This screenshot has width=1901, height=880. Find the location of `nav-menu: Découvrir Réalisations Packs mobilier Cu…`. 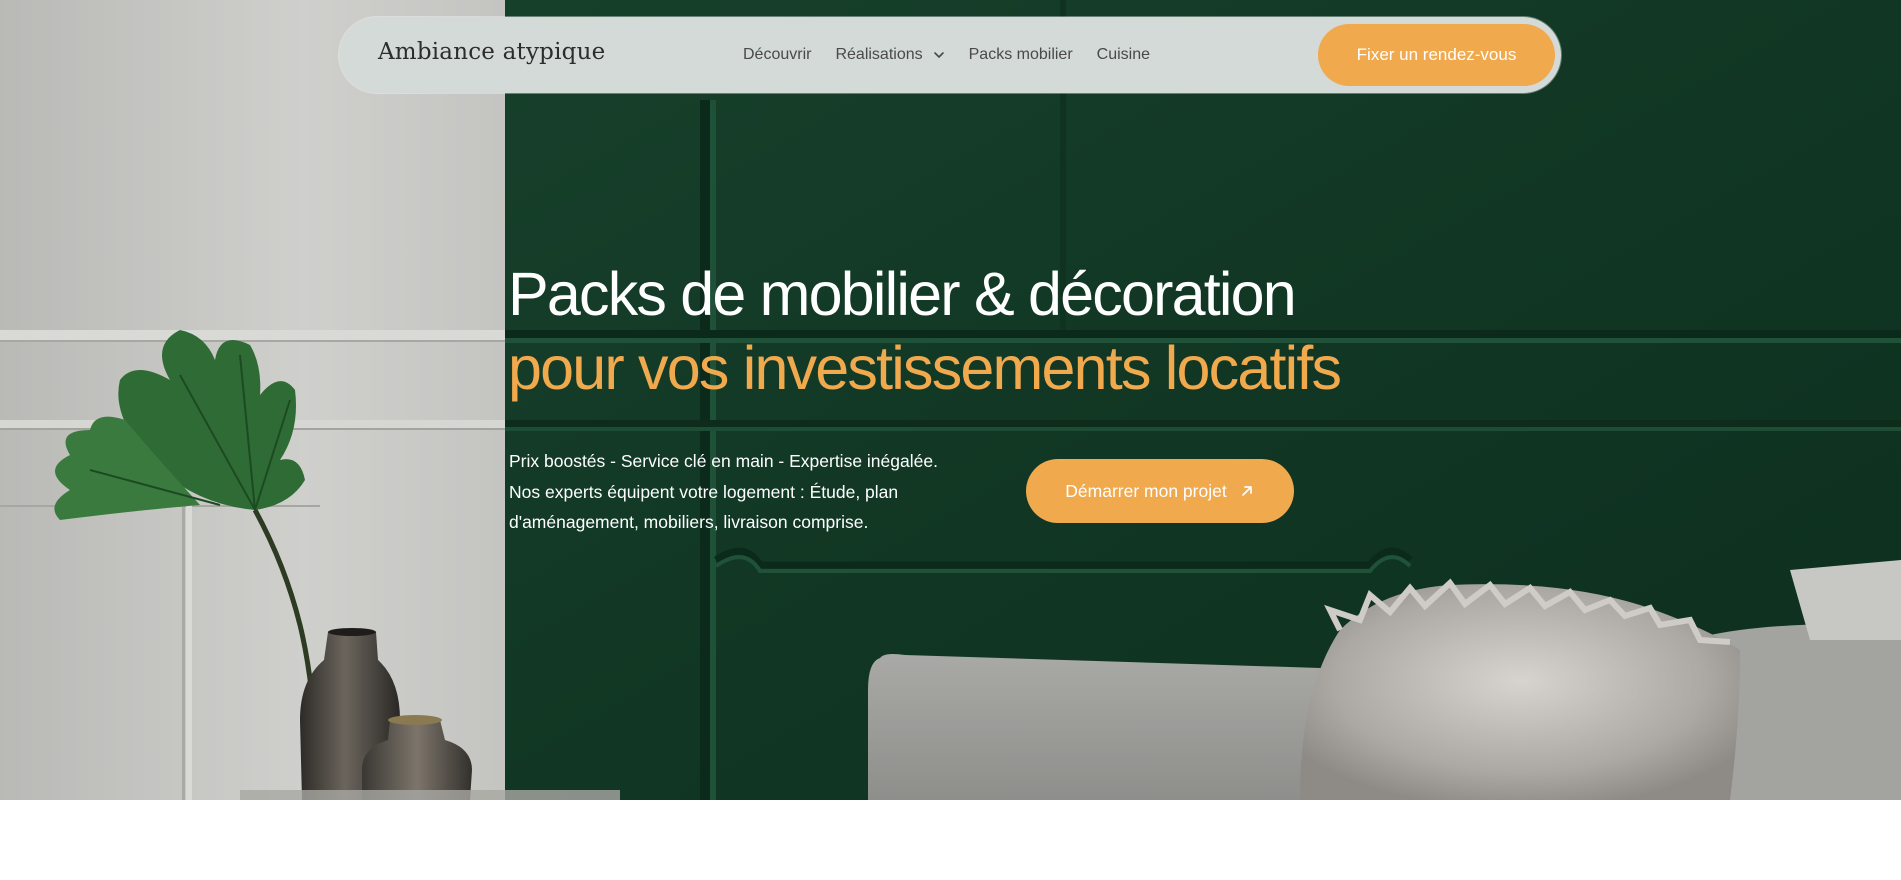

nav-menu: Découvrir Réalisations Packs mobilier Cu… is located at coordinates (946, 55).